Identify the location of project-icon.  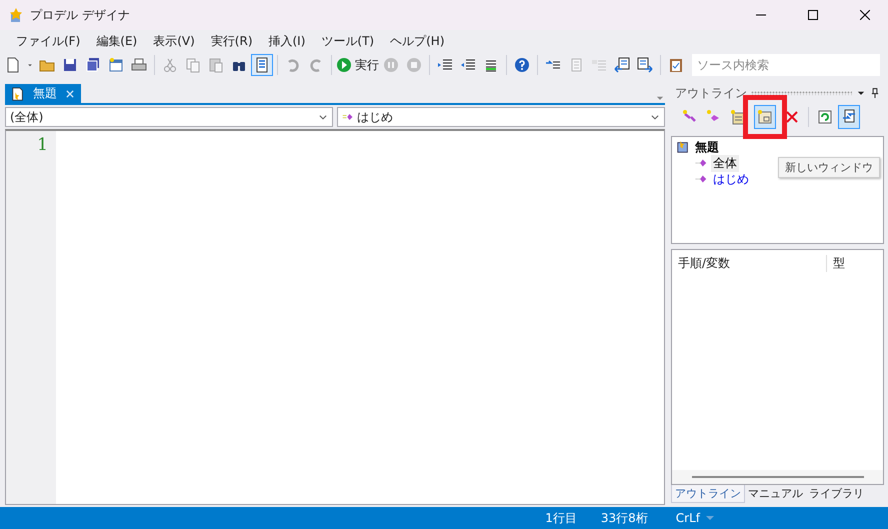
(683, 147).